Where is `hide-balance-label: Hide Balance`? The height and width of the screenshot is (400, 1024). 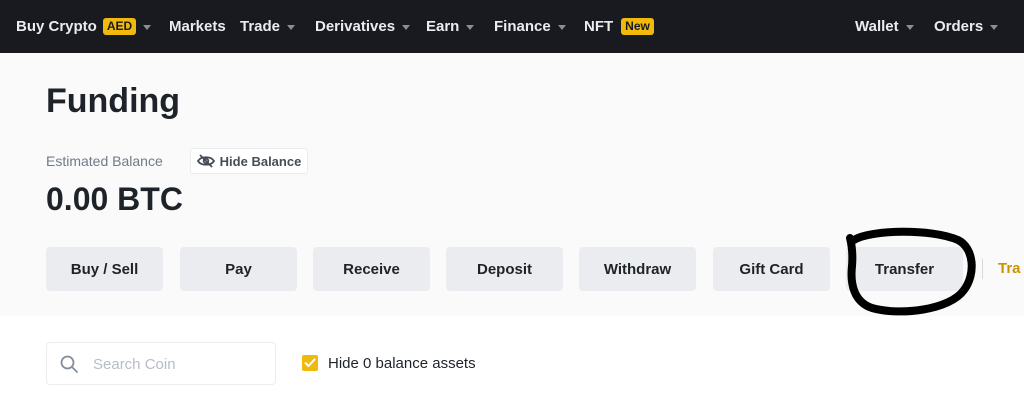 hide-balance-label: Hide Balance is located at coordinates (260, 161).